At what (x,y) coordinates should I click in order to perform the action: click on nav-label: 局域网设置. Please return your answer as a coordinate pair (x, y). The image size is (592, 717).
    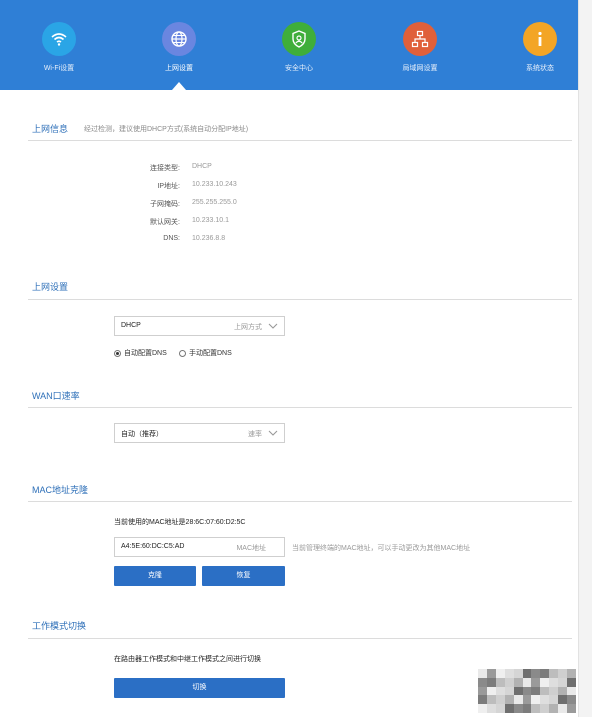
    Looking at the image, I should click on (420, 68).